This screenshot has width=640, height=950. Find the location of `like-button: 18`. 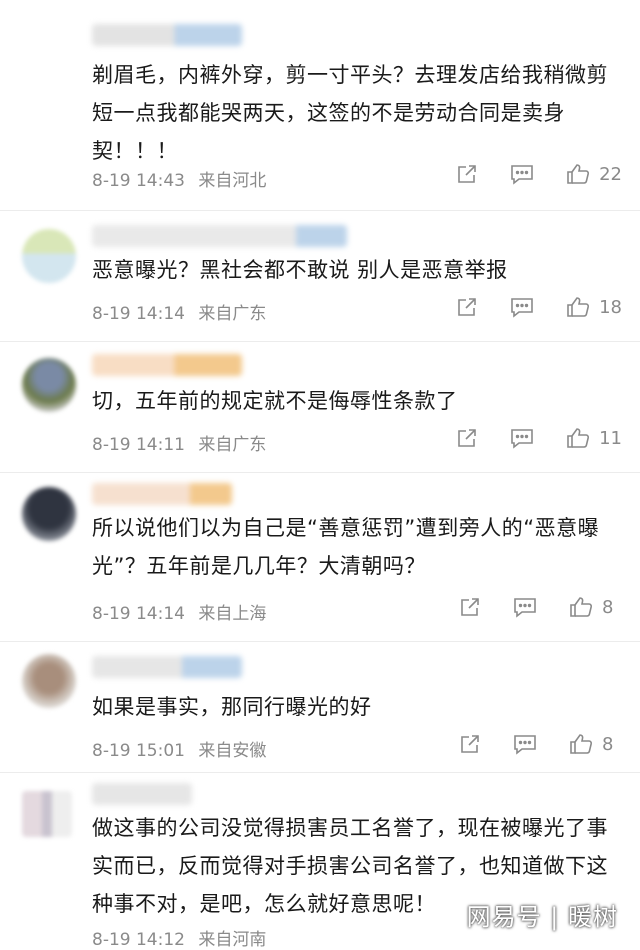

like-button: 18 is located at coordinates (593, 307).